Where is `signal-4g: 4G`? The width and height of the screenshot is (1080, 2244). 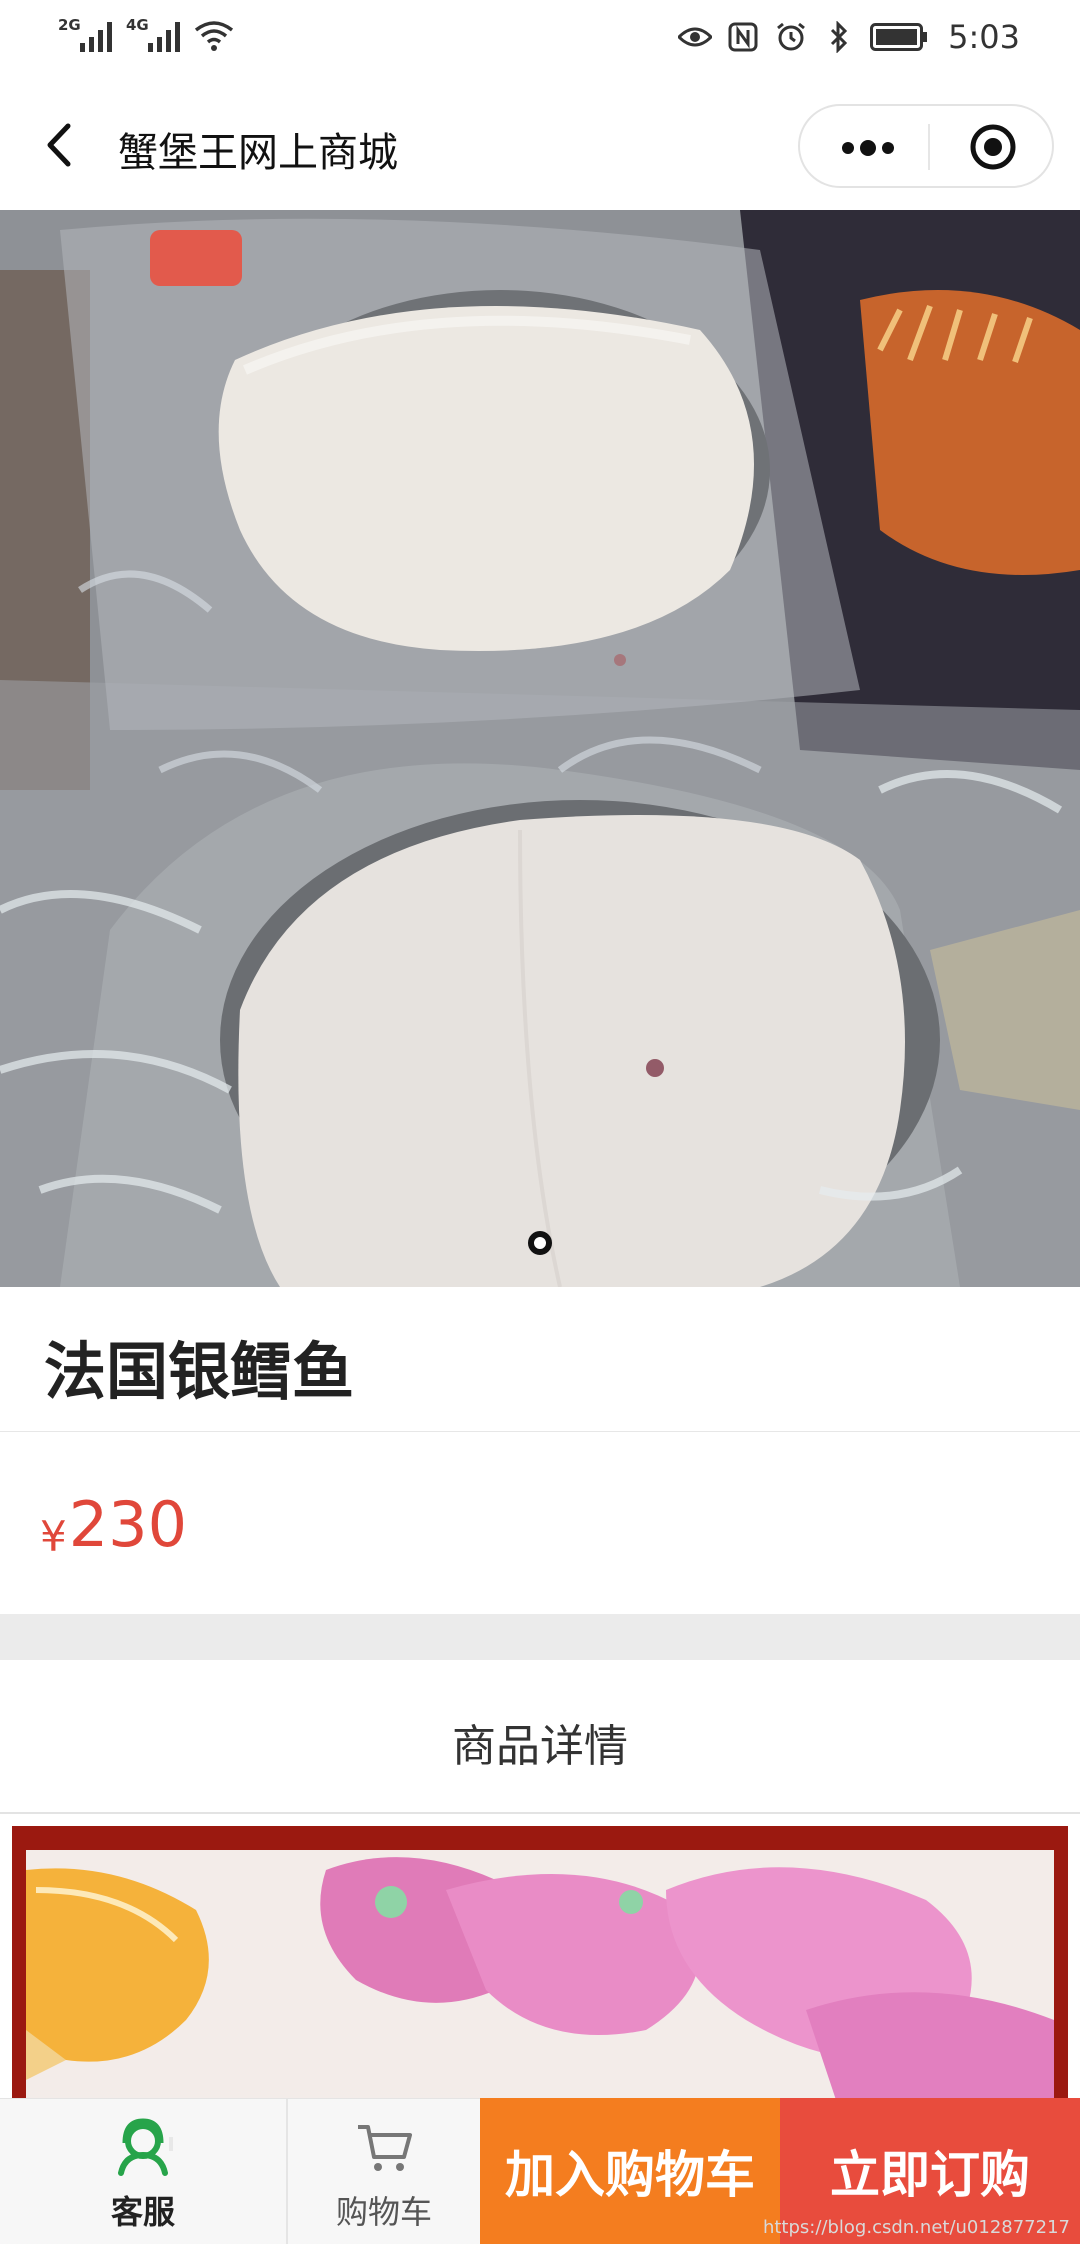 signal-4g: 4G is located at coordinates (153, 34).